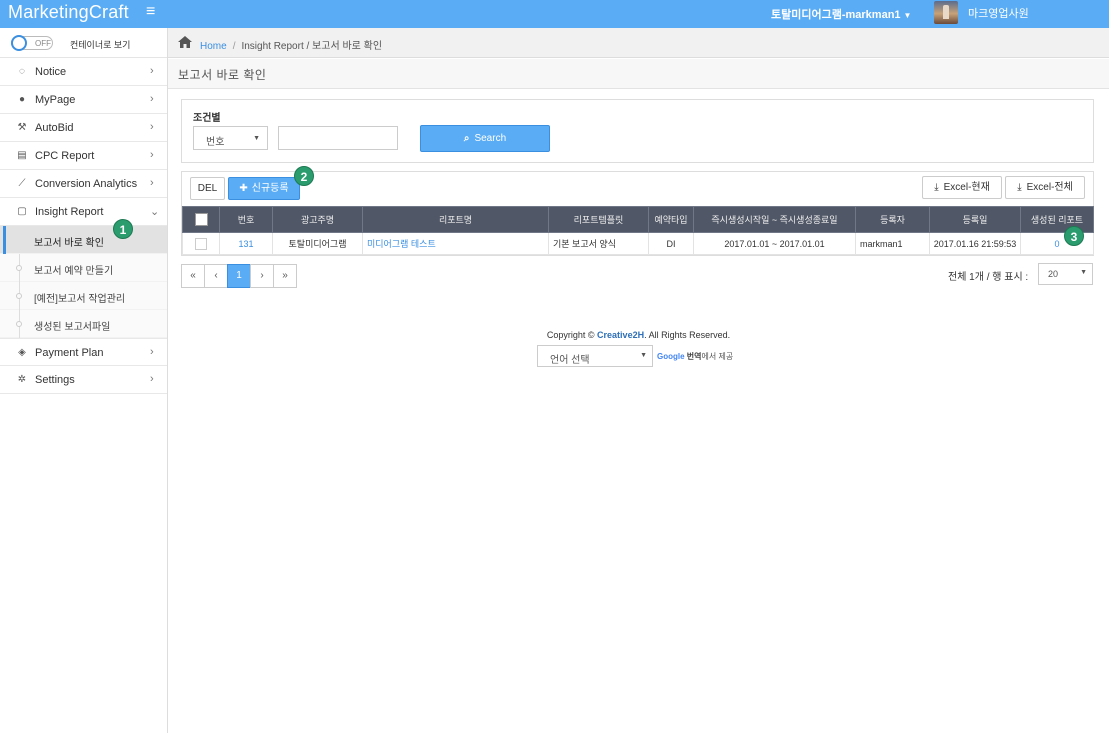 The width and height of the screenshot is (1109, 733). I want to click on language-select: 언어 선택 ▼, so click(595, 356).